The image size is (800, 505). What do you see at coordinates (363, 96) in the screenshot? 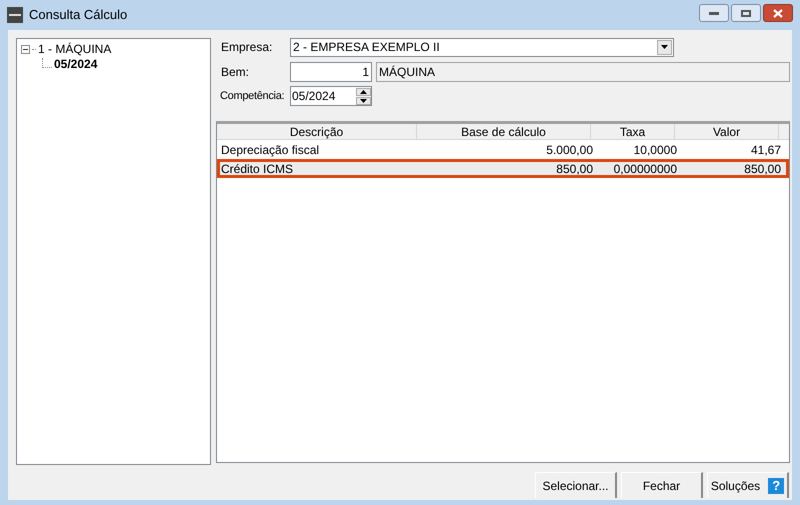
I see `spinner-arrows-icon` at bounding box center [363, 96].